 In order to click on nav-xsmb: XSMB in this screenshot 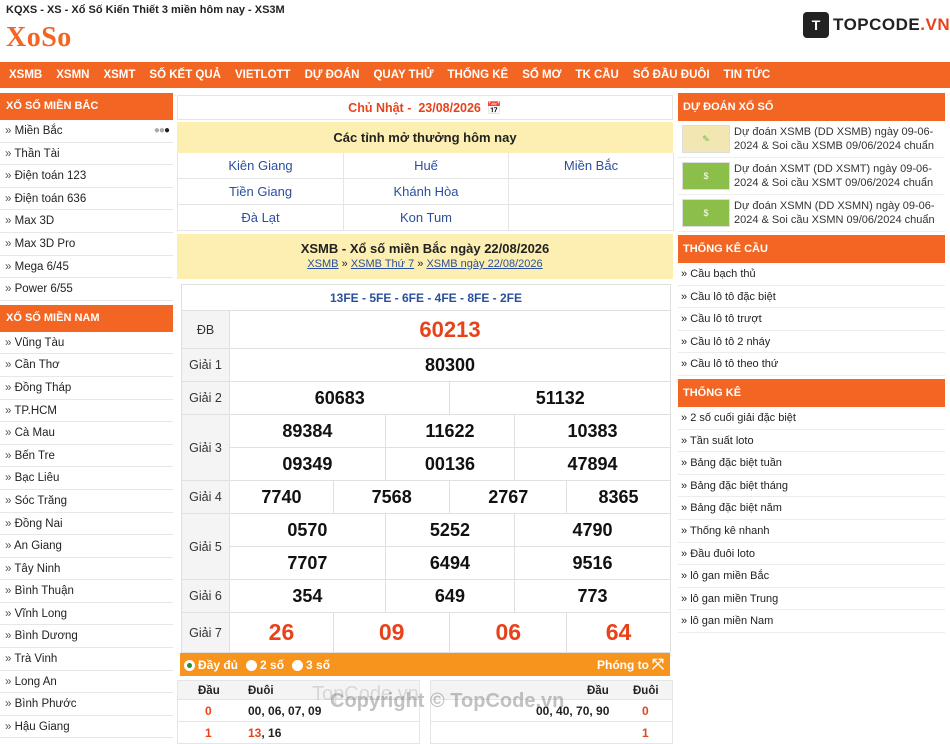, I will do `click(25, 75)`.